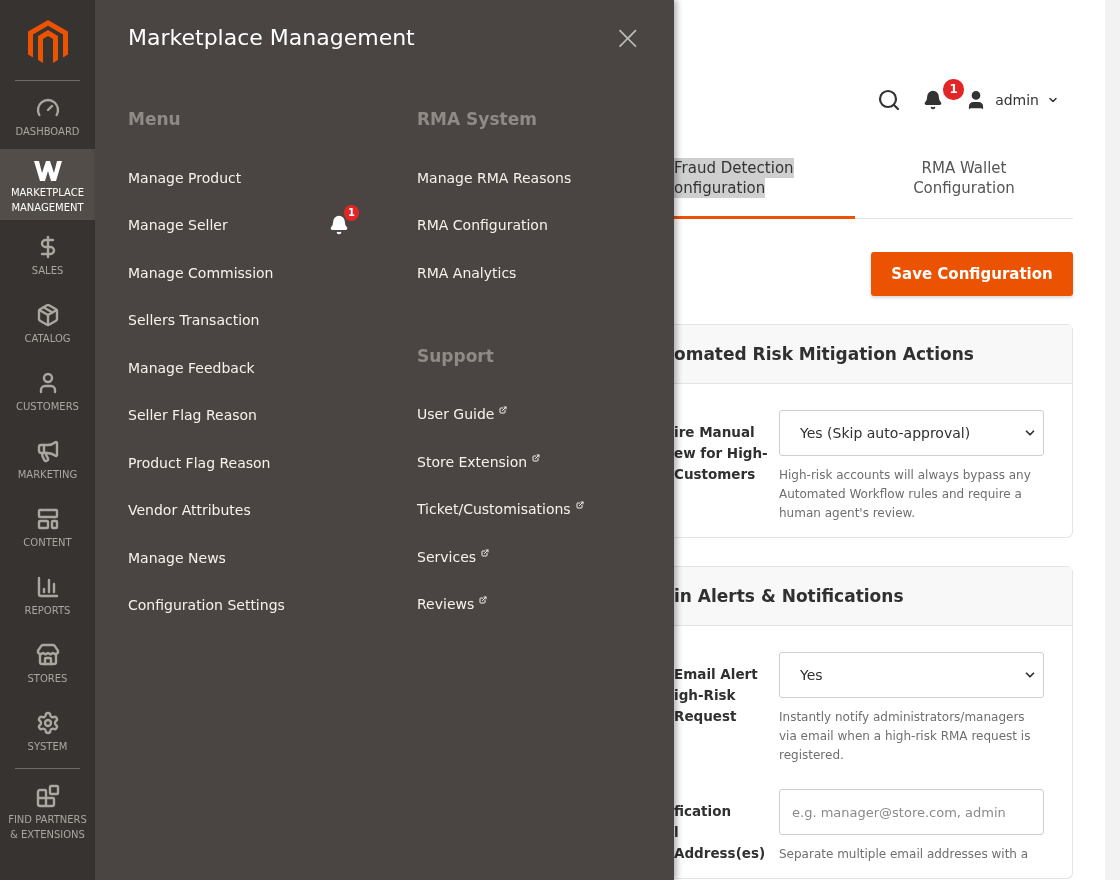  I want to click on tab: RMA Wallet Configuration, so click(964, 187).